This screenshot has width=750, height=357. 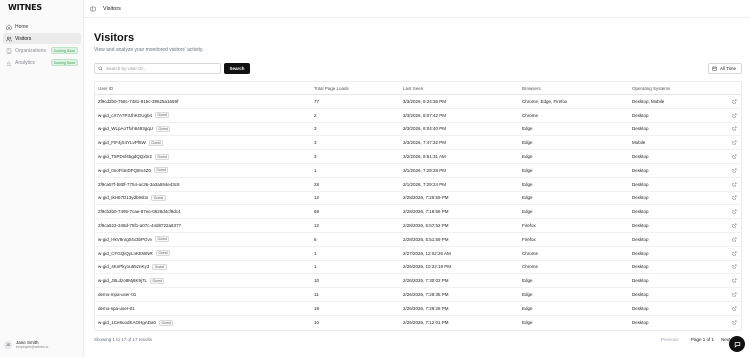 I want to click on user-id-text: w-gid_HkV9nrg04x3bPGvv, so click(x=125, y=239).